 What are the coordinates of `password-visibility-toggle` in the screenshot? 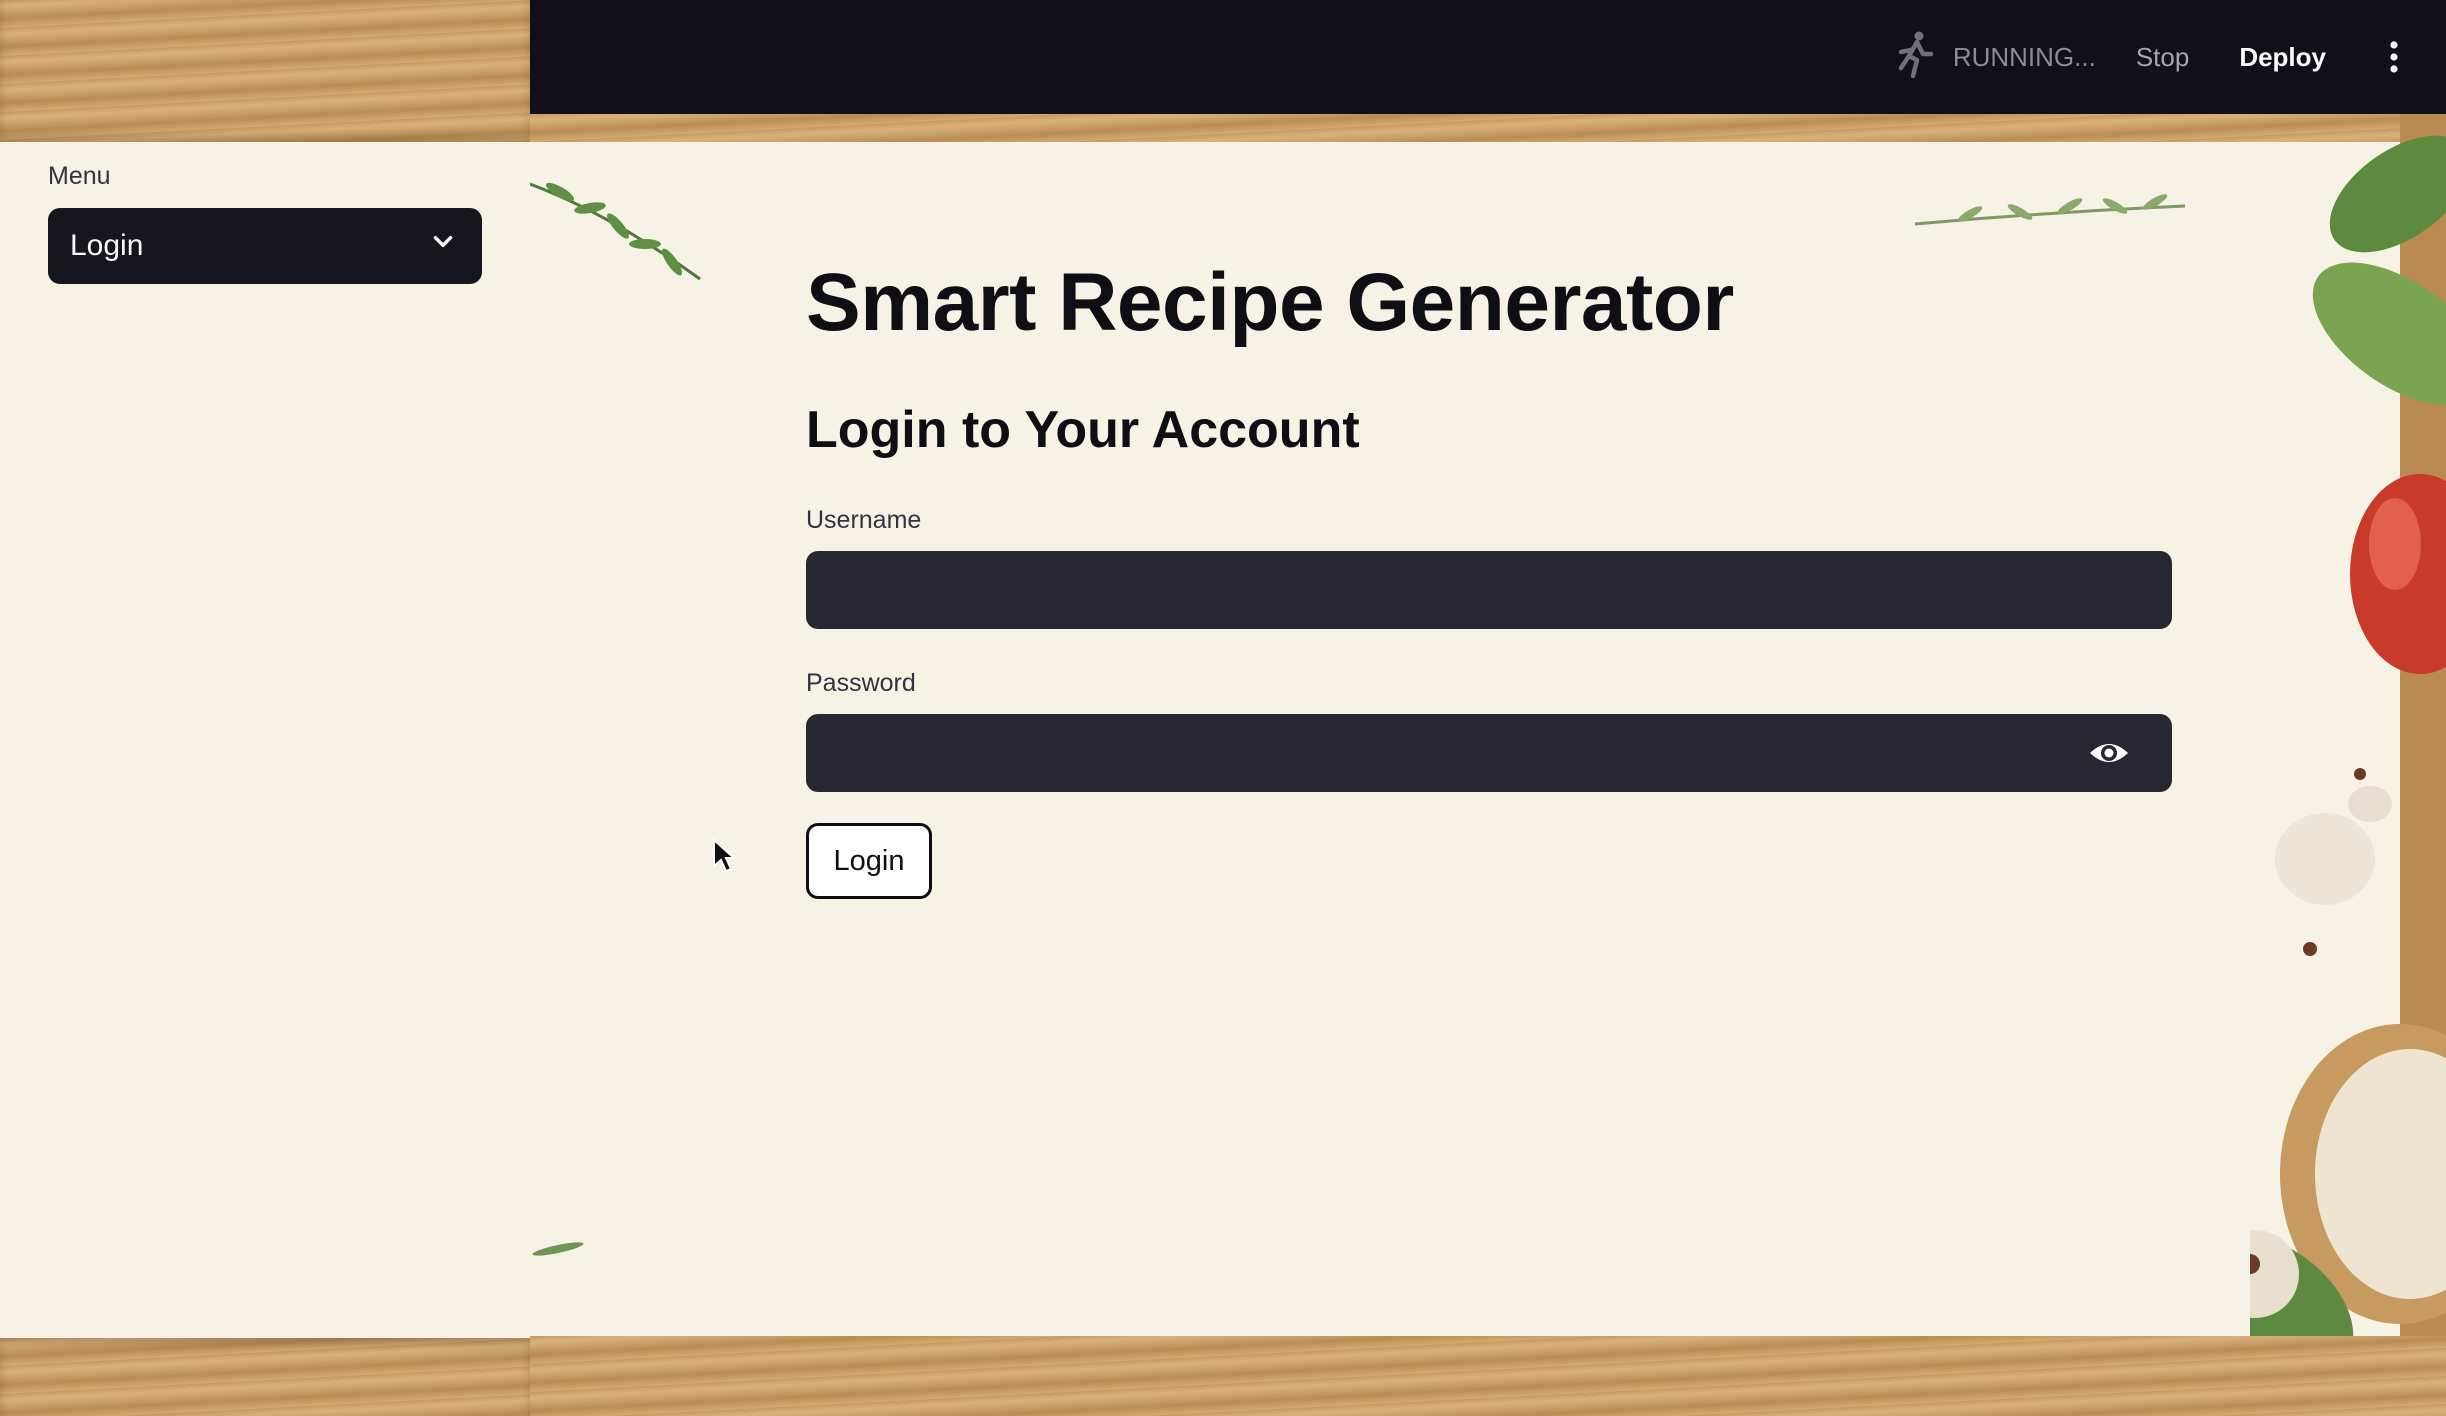 It's located at (2109, 753).